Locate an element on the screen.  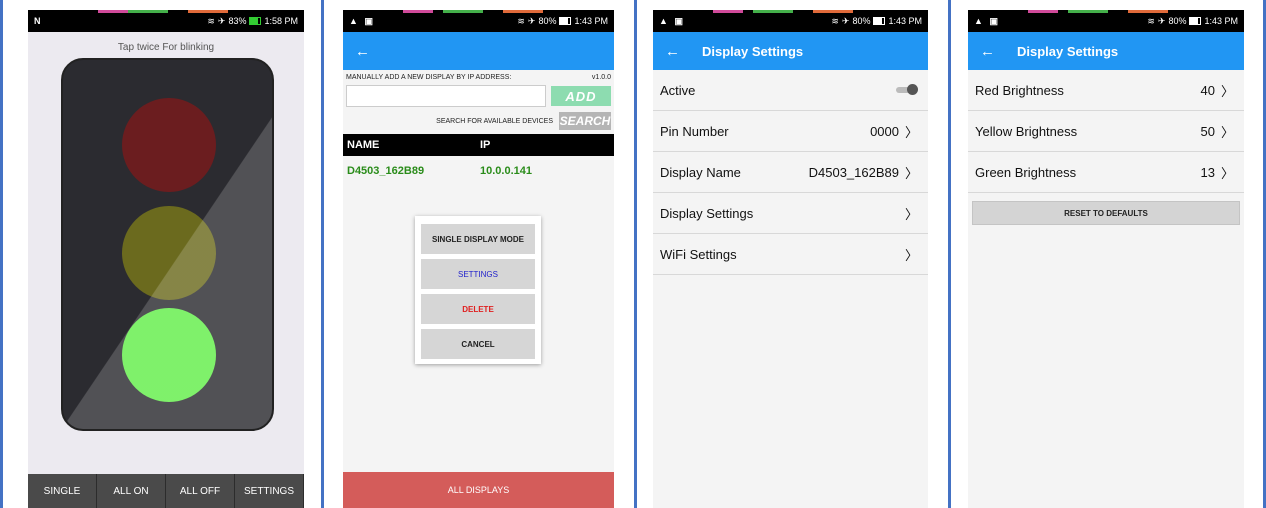
setting-label: Pin Number is located at coordinates (694, 131).